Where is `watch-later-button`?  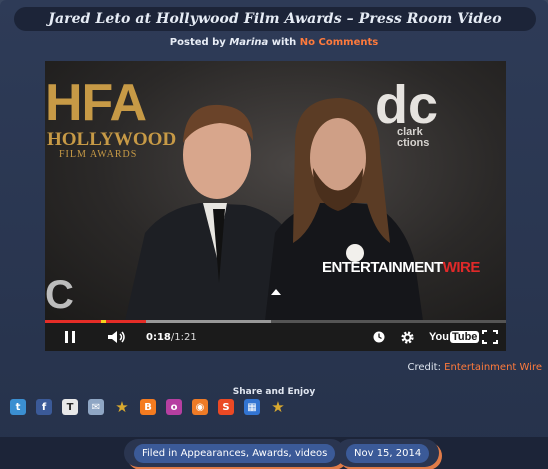
watch-later-button is located at coordinates (379, 337).